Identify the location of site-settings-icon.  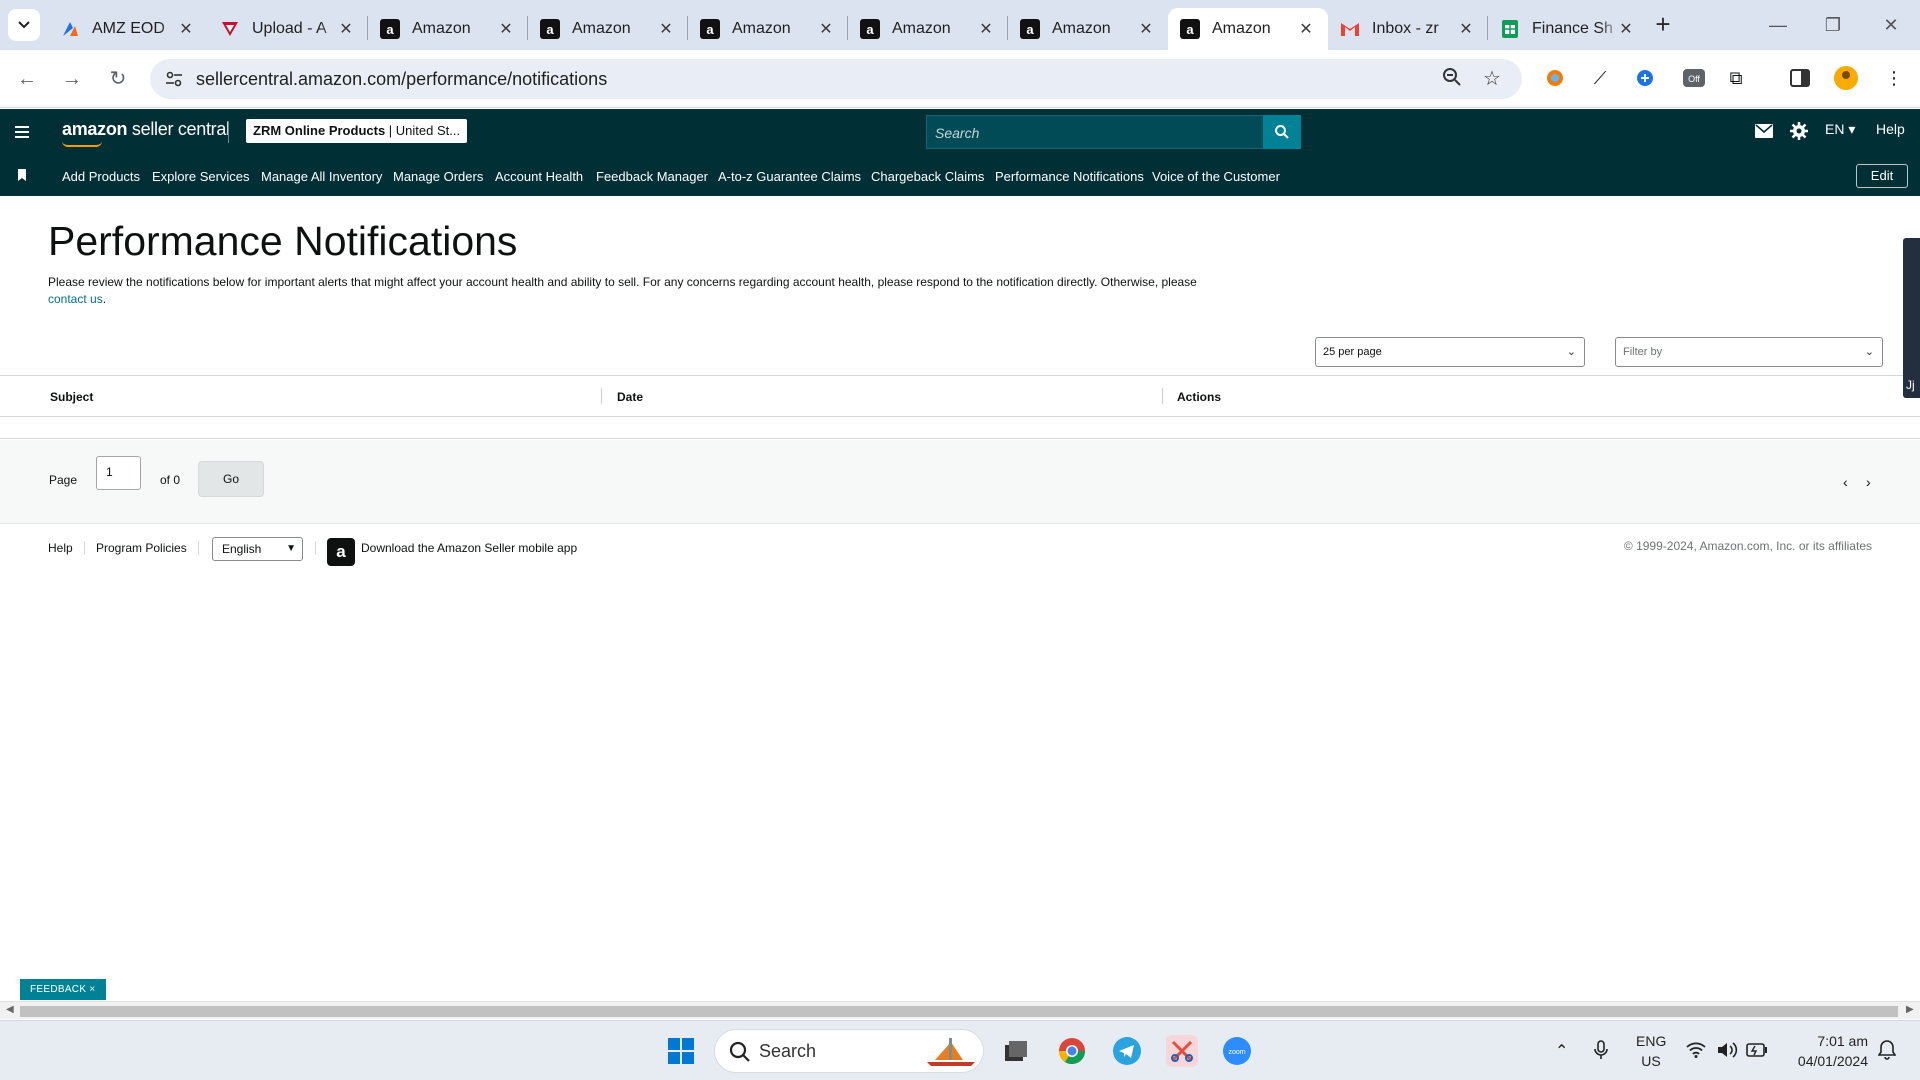
(174, 79).